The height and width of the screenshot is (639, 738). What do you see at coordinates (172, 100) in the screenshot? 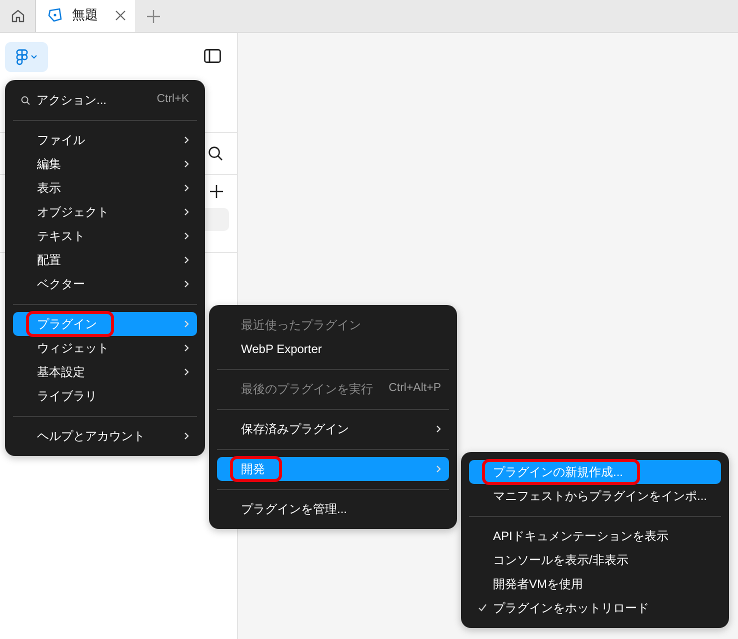
I see `shortcut-label: Ctrl+K` at bounding box center [172, 100].